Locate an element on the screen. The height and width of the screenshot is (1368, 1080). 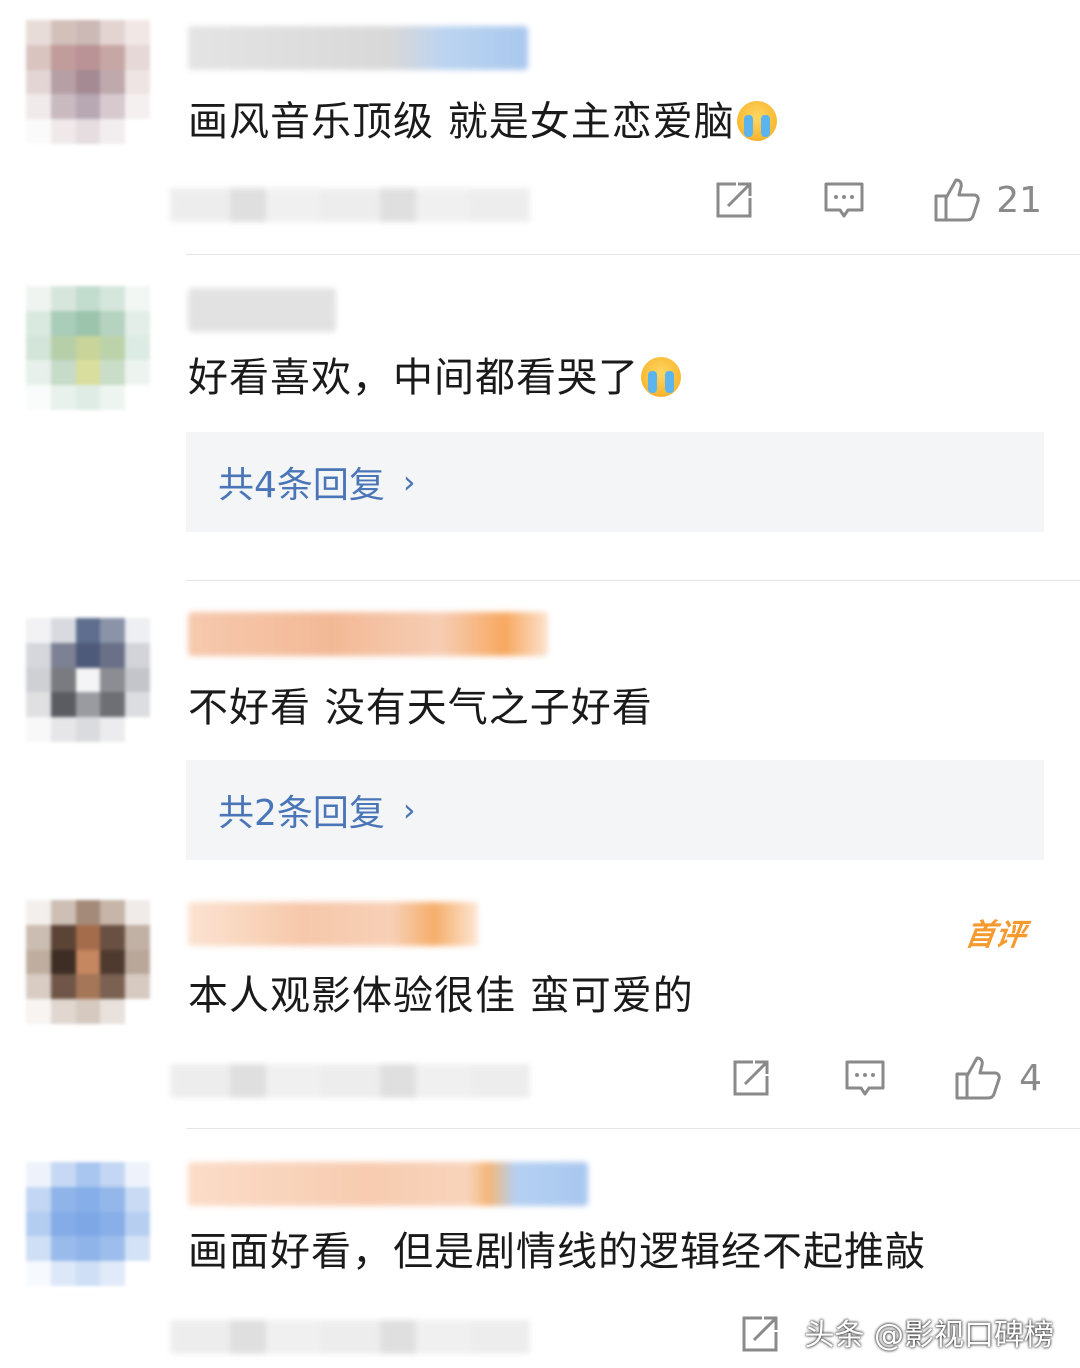
first-review-badge: 首评 is located at coordinates (995, 935).